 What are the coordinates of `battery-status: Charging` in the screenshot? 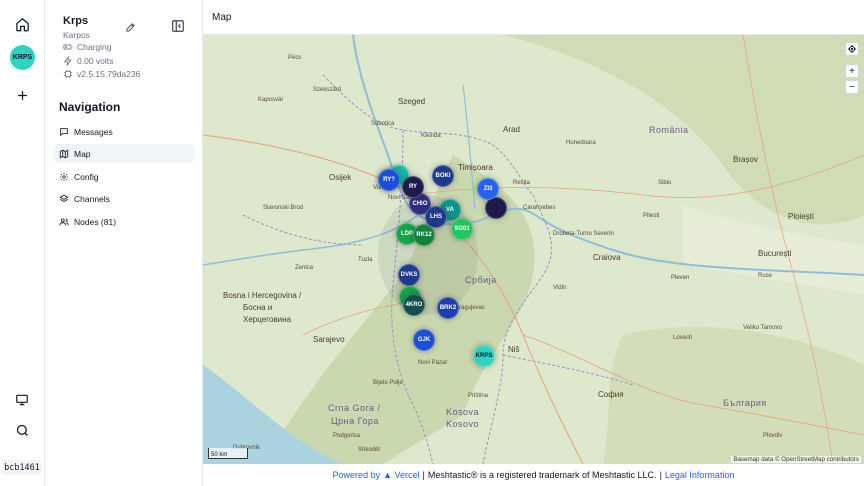 It's located at (94, 47).